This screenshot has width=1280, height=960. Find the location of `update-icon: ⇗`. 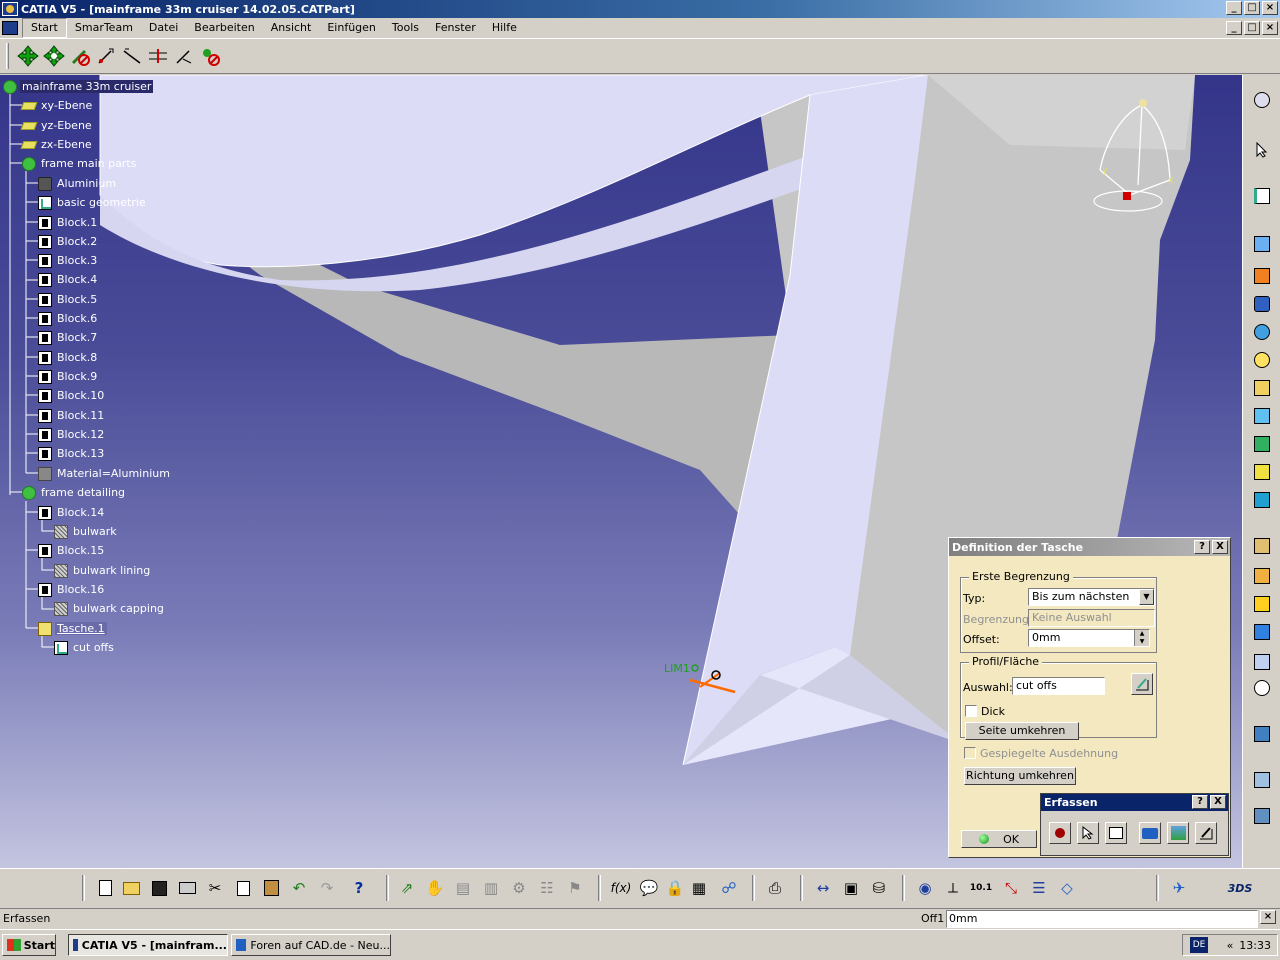

update-icon: ⇗ is located at coordinates (407, 888).